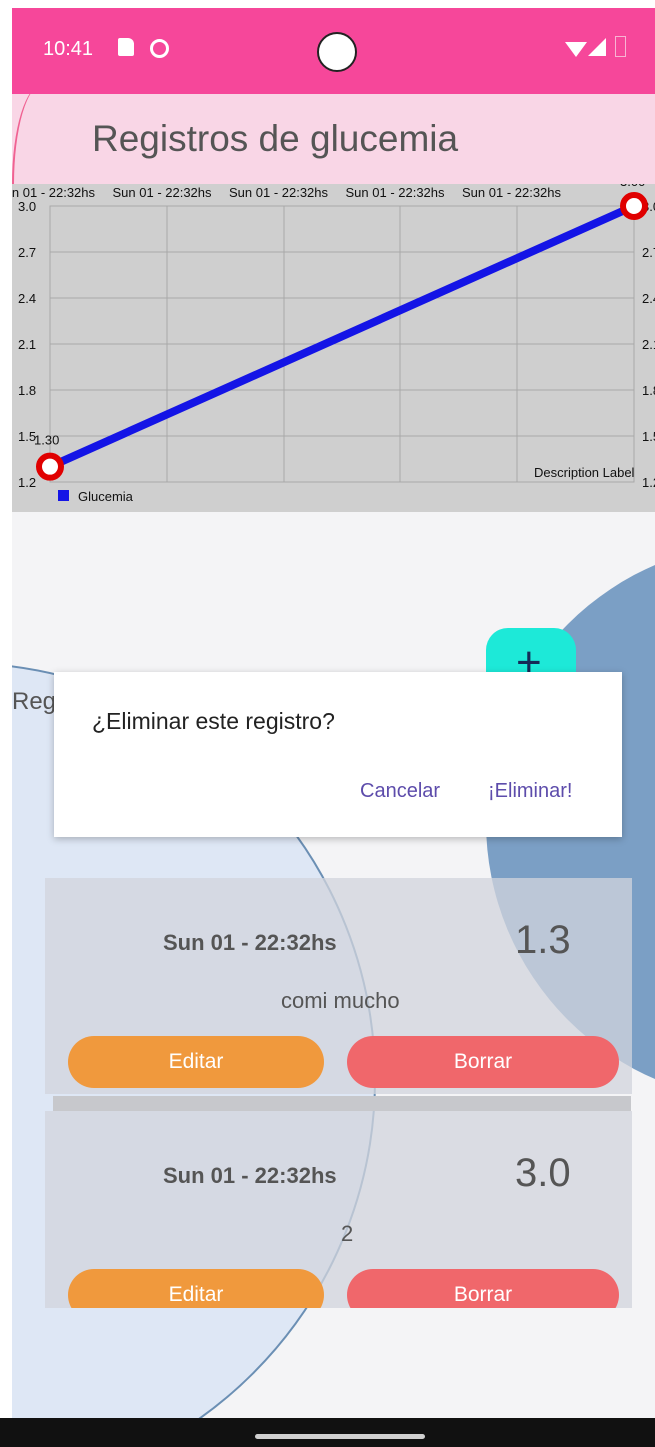 This screenshot has width=655, height=1447. What do you see at coordinates (126, 47) in the screenshot?
I see `sd-card-icon` at bounding box center [126, 47].